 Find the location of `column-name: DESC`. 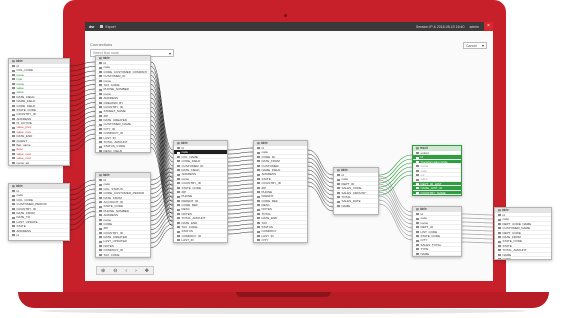

column-name: DESC is located at coordinates (265, 205).